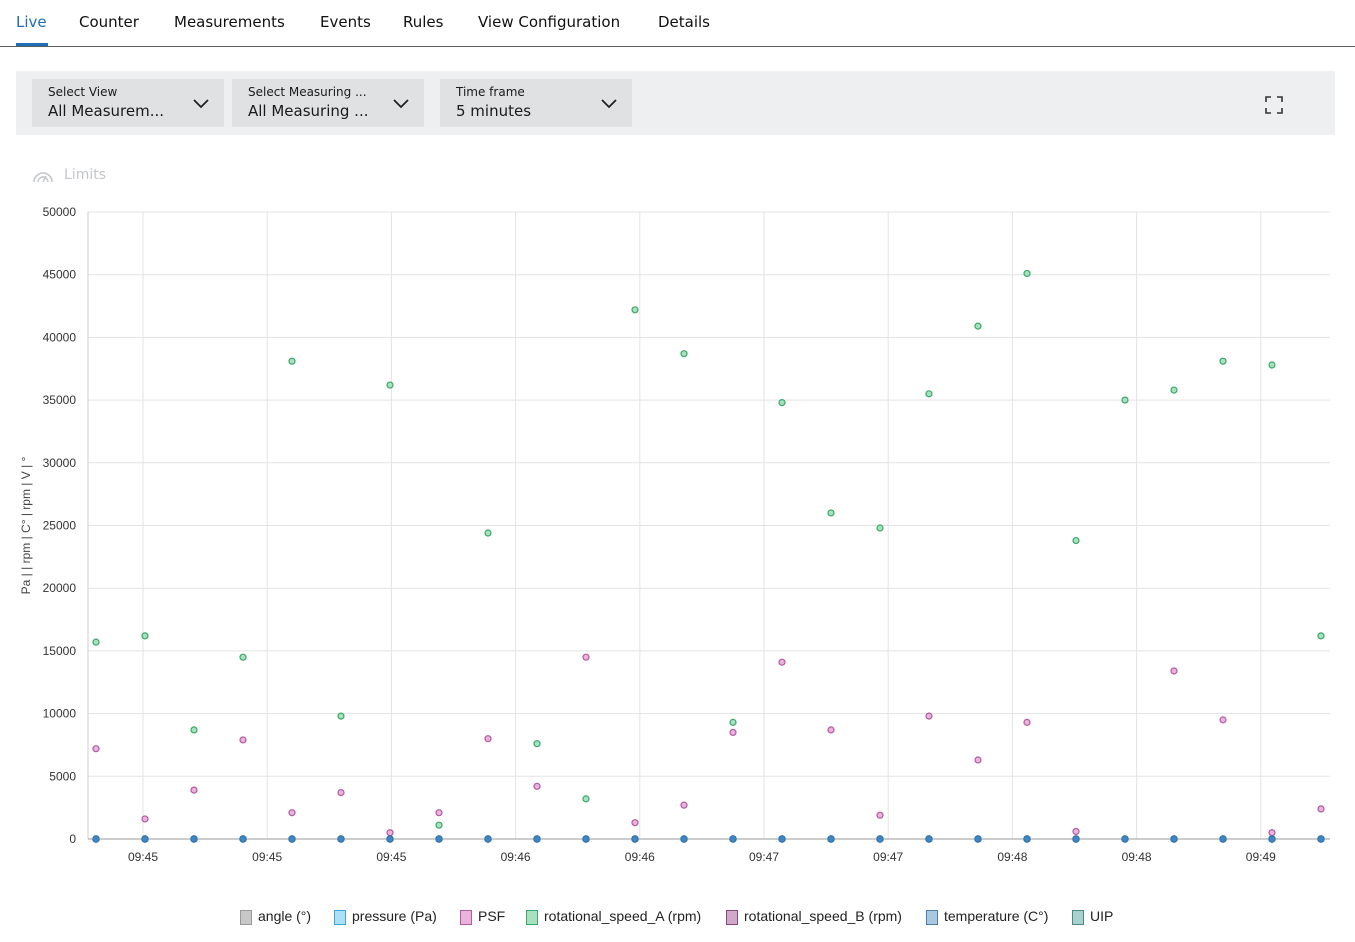  I want to click on legend-label: UIP, so click(1102, 916).